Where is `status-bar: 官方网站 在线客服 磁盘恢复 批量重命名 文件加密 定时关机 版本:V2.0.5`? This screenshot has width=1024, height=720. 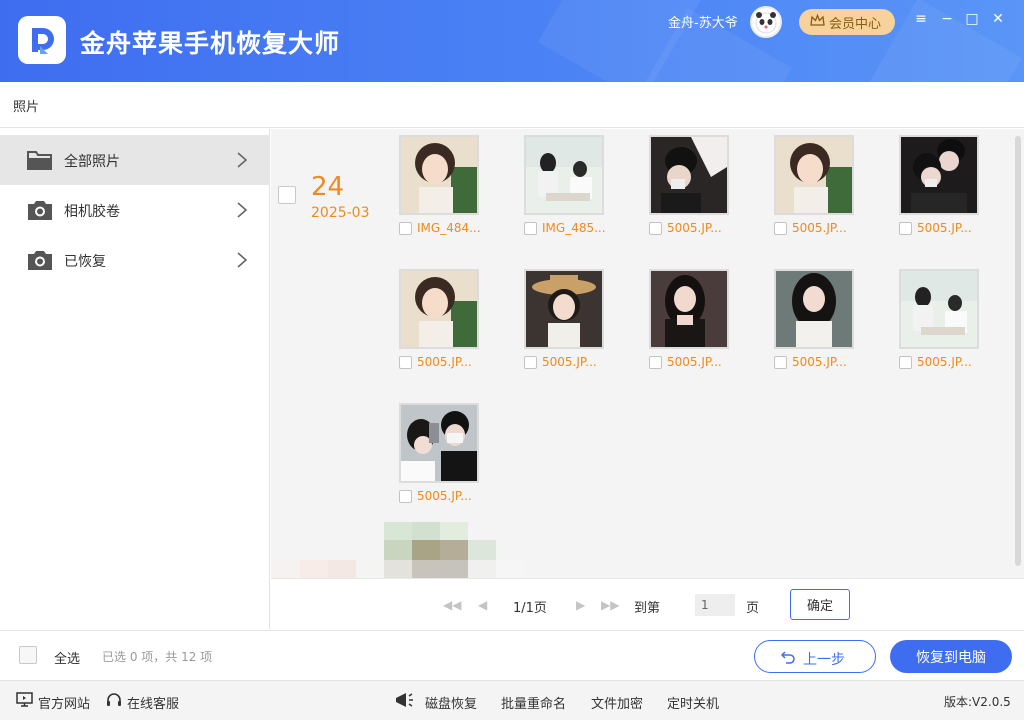
status-bar: 官方网站 在线客服 磁盘恢复 批量重命名 文件加密 定时关机 版本:V2.0.5 is located at coordinates (512, 700).